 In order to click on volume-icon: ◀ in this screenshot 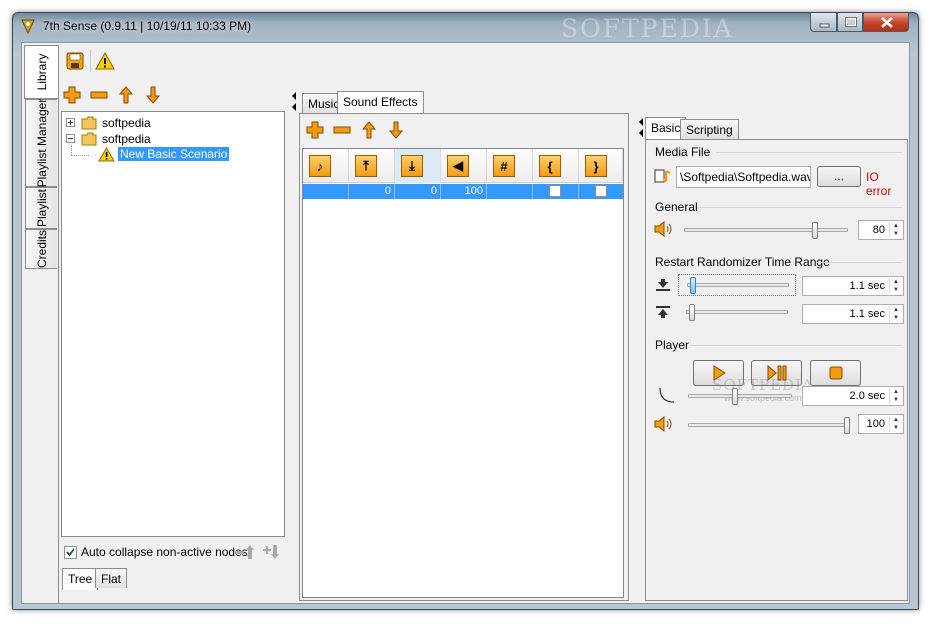, I will do `click(458, 166)`.